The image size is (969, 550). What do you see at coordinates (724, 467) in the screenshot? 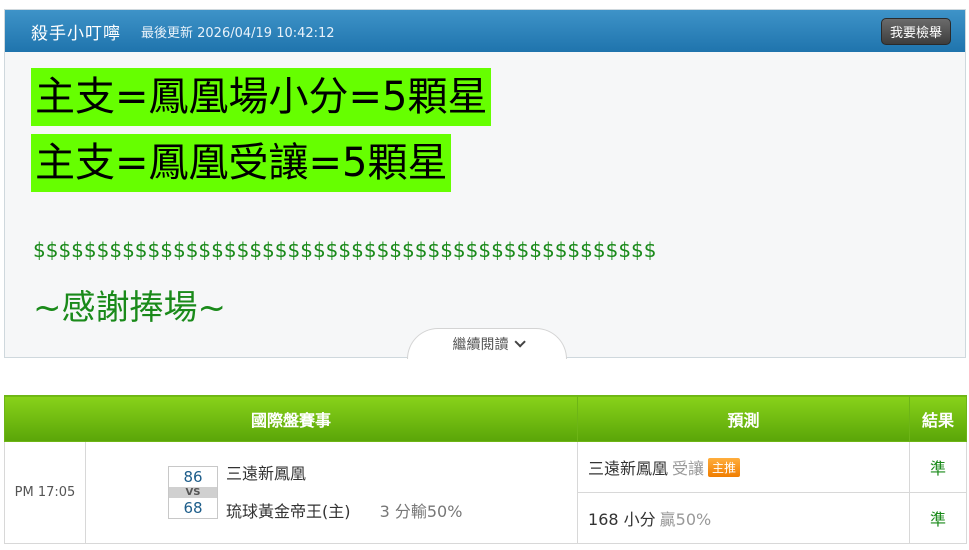
I see `featured-badge: 主推` at bounding box center [724, 467].